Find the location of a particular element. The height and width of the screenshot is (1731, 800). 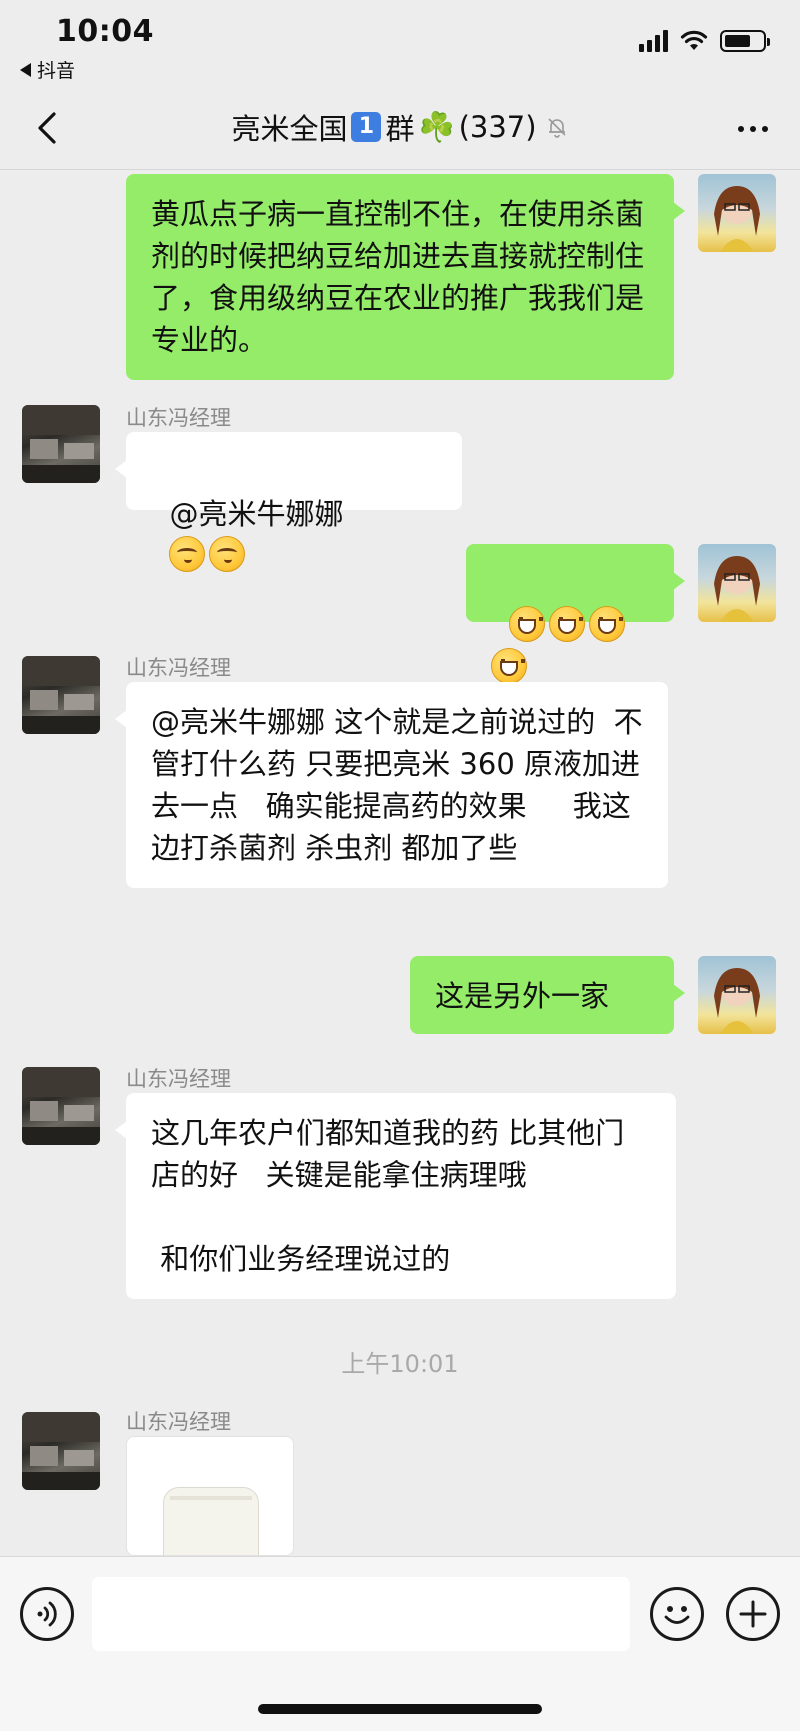

image-message is located at coordinates (210, 1496).